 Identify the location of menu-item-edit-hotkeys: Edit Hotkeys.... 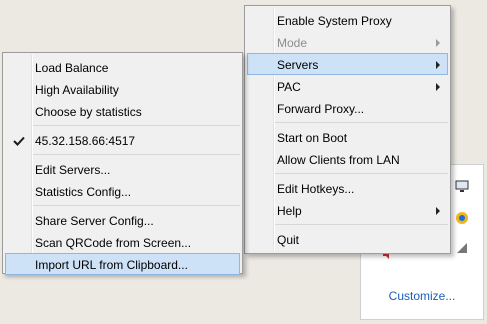
(347, 188).